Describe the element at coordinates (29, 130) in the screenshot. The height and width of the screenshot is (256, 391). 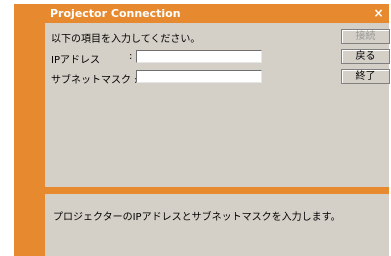
I see `left-accent-strip` at that location.